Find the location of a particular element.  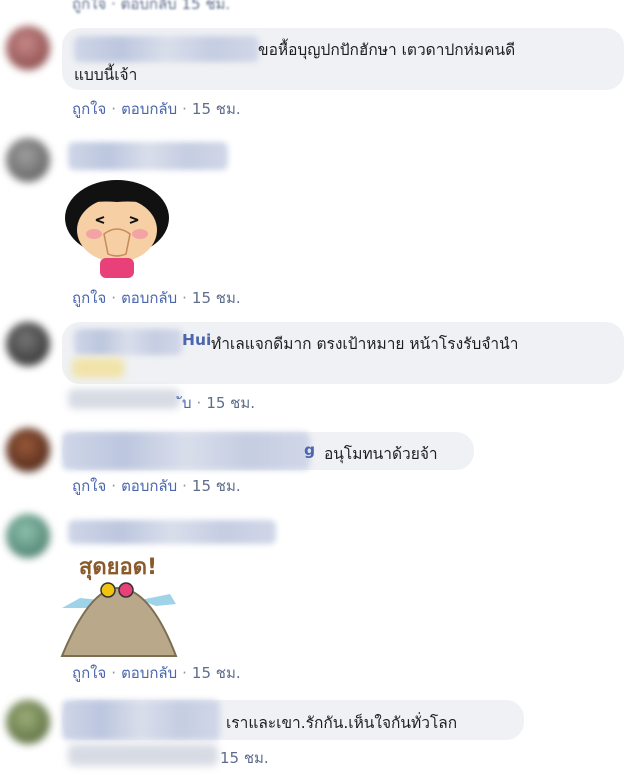

comment-text: อนุโมทนาด้วยจ้า is located at coordinates (381, 454).